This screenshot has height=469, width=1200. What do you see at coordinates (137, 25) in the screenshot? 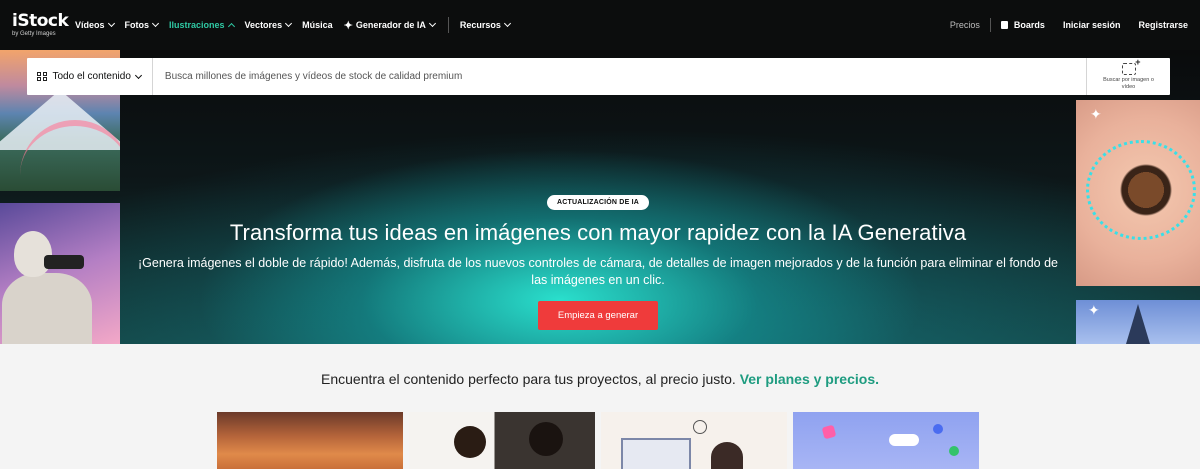
I see `nav-item-label: Fotos` at bounding box center [137, 25].